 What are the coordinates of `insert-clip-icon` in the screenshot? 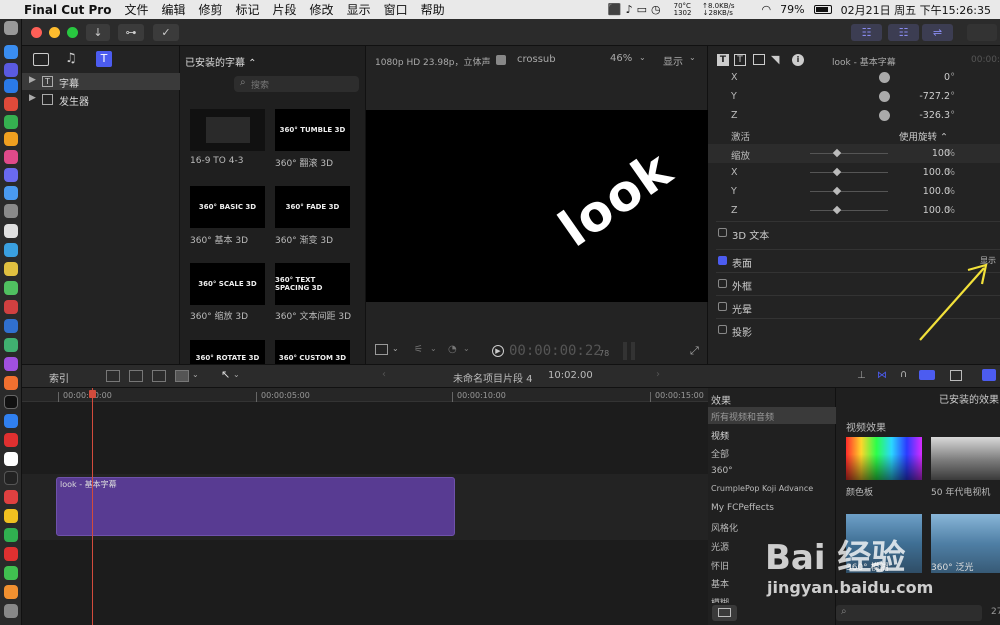 It's located at (136, 376).